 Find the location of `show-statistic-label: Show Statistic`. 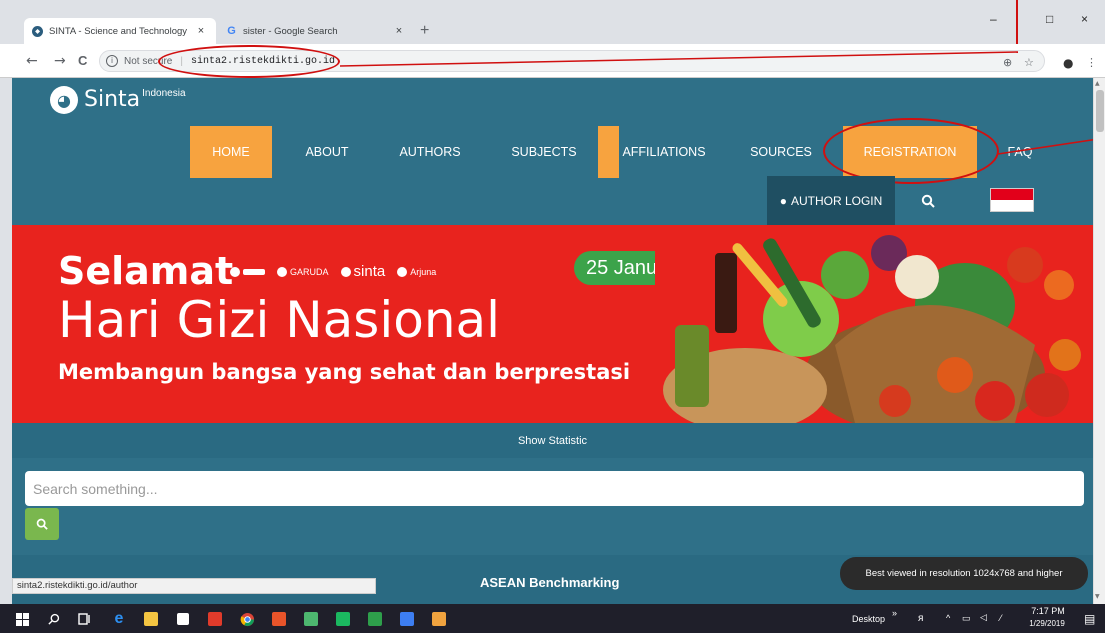

show-statistic-label: Show Statistic is located at coordinates (552, 440).